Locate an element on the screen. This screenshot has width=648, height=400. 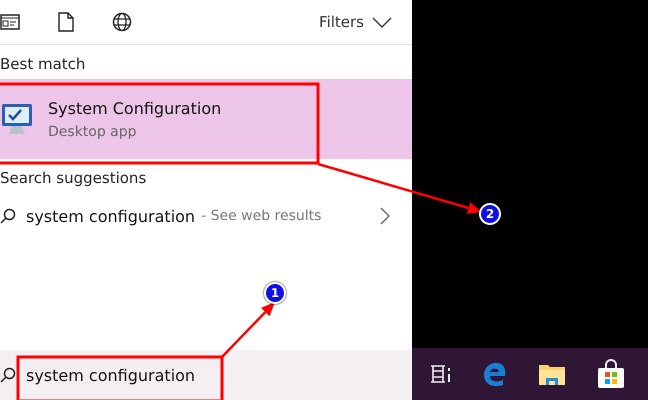
chevron-down-icon is located at coordinates (382, 22).